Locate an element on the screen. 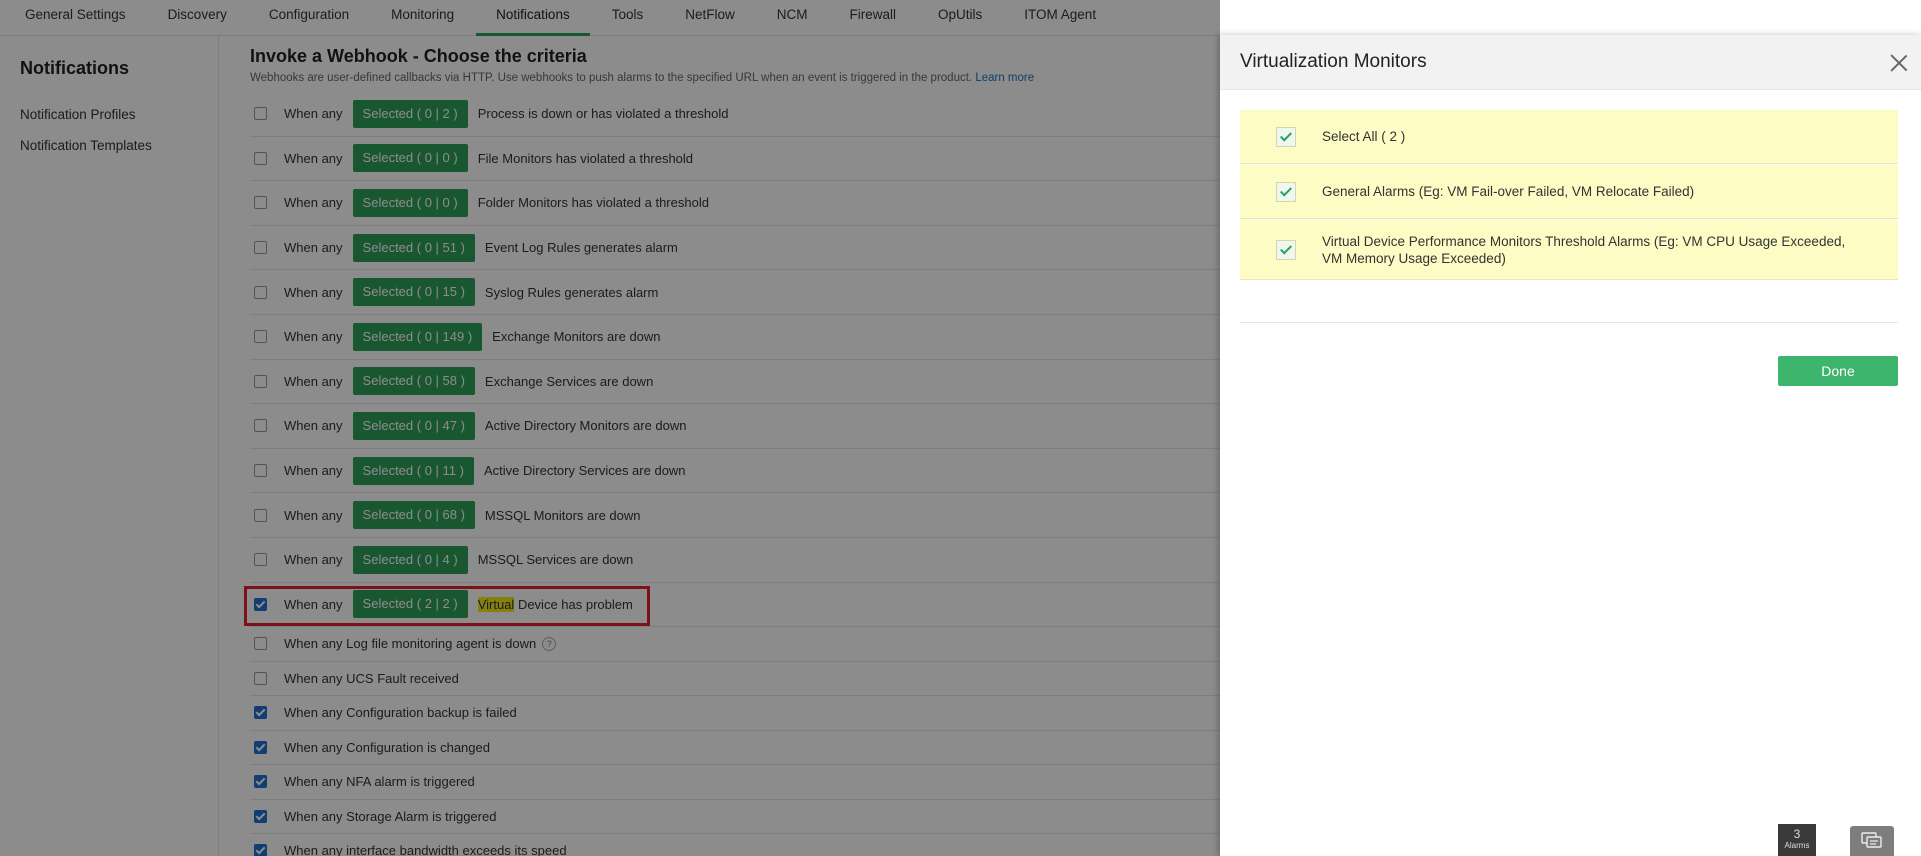 The height and width of the screenshot is (856, 1921). option-select-all: Select All ( 2 ) is located at coordinates (1569, 137).